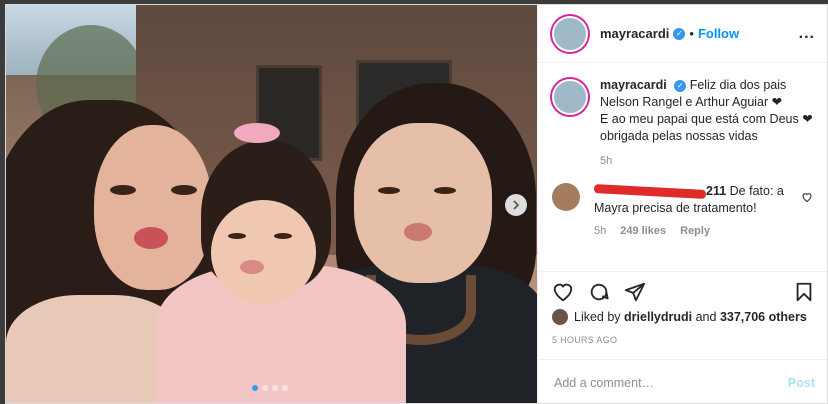 Image resolution: width=828 pixels, height=404 pixels. I want to click on caption-line: obrigada pelas nossas vidas, so click(679, 136).